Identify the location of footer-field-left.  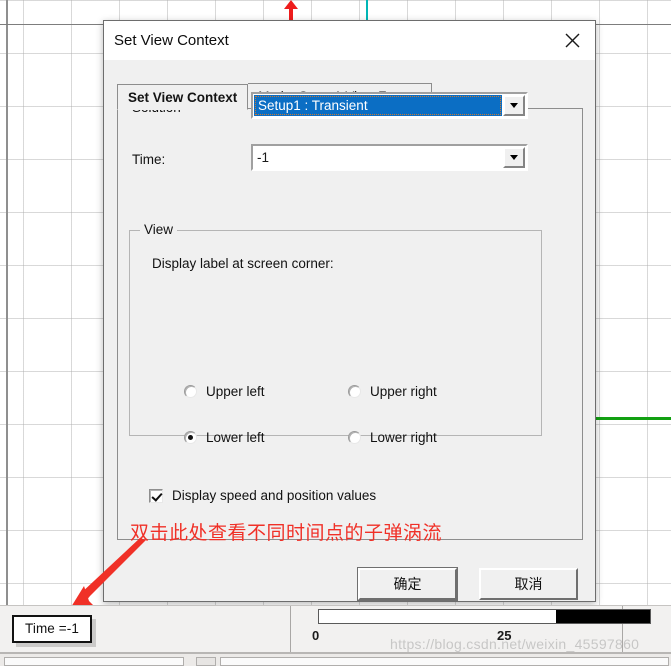
(94, 661).